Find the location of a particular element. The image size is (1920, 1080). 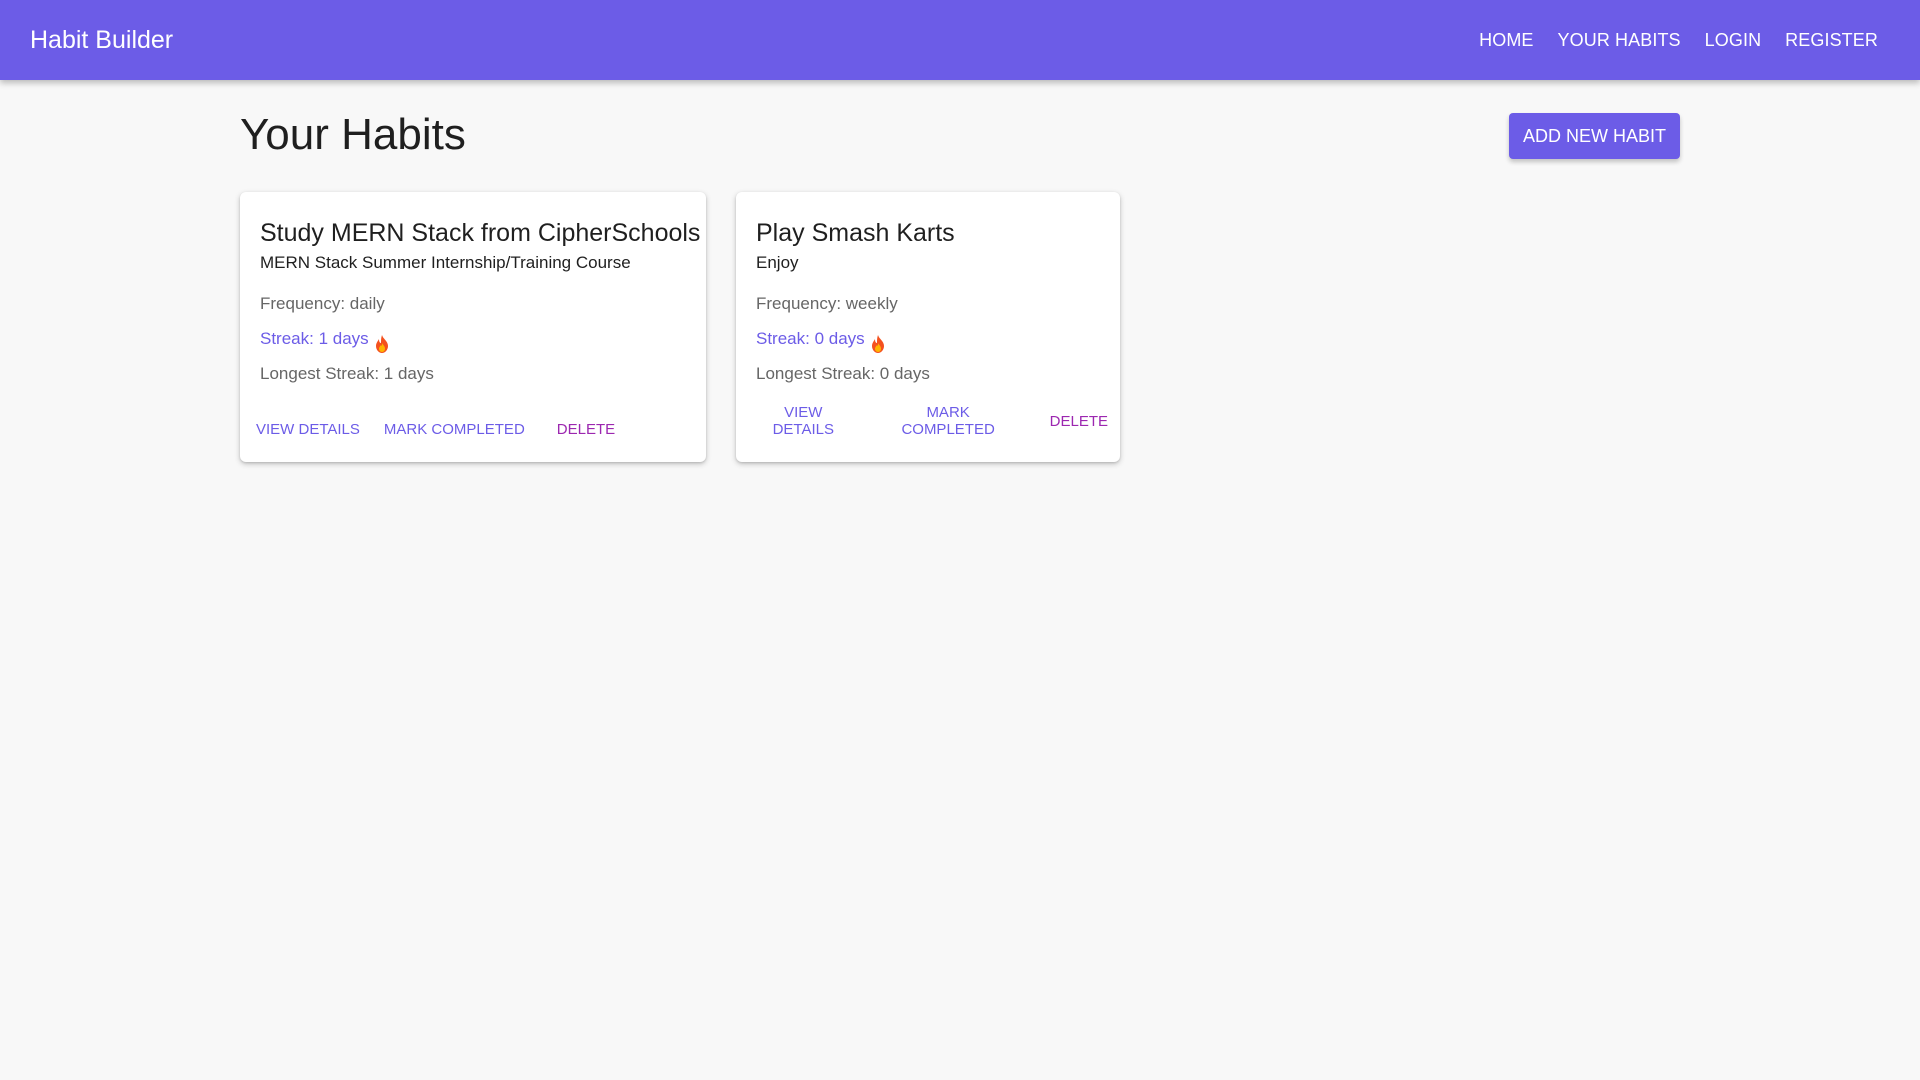

main-nav: HOME YOUR HABITS LOGIN REGISTER is located at coordinates (1678, 40).